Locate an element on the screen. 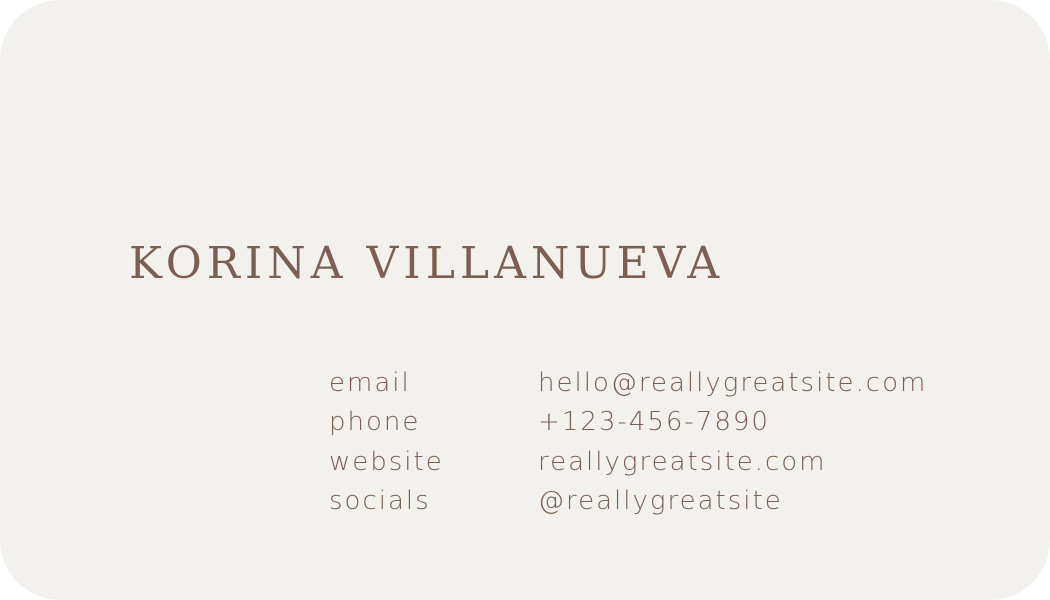  contact-row-phone: phone +123-456-7890 is located at coordinates (628, 422).